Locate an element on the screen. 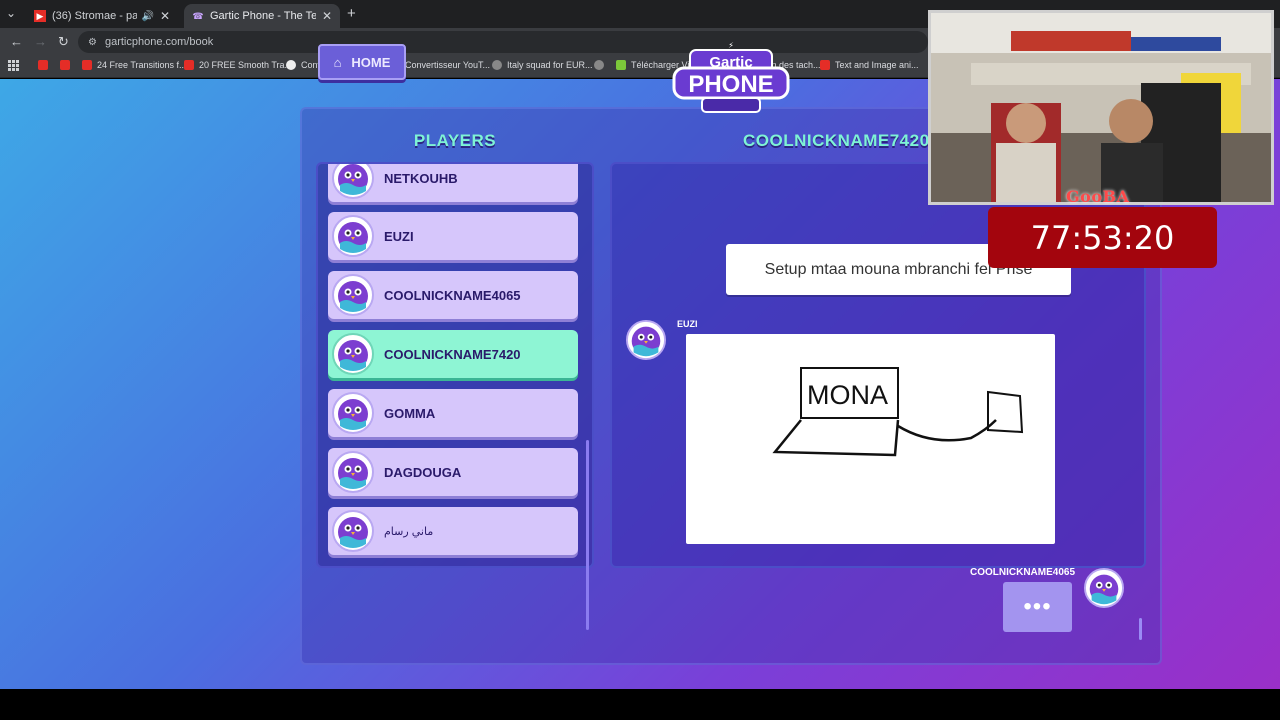 The image size is (1280, 720). player-row: COOLNICKNAME4065 is located at coordinates (453, 295).